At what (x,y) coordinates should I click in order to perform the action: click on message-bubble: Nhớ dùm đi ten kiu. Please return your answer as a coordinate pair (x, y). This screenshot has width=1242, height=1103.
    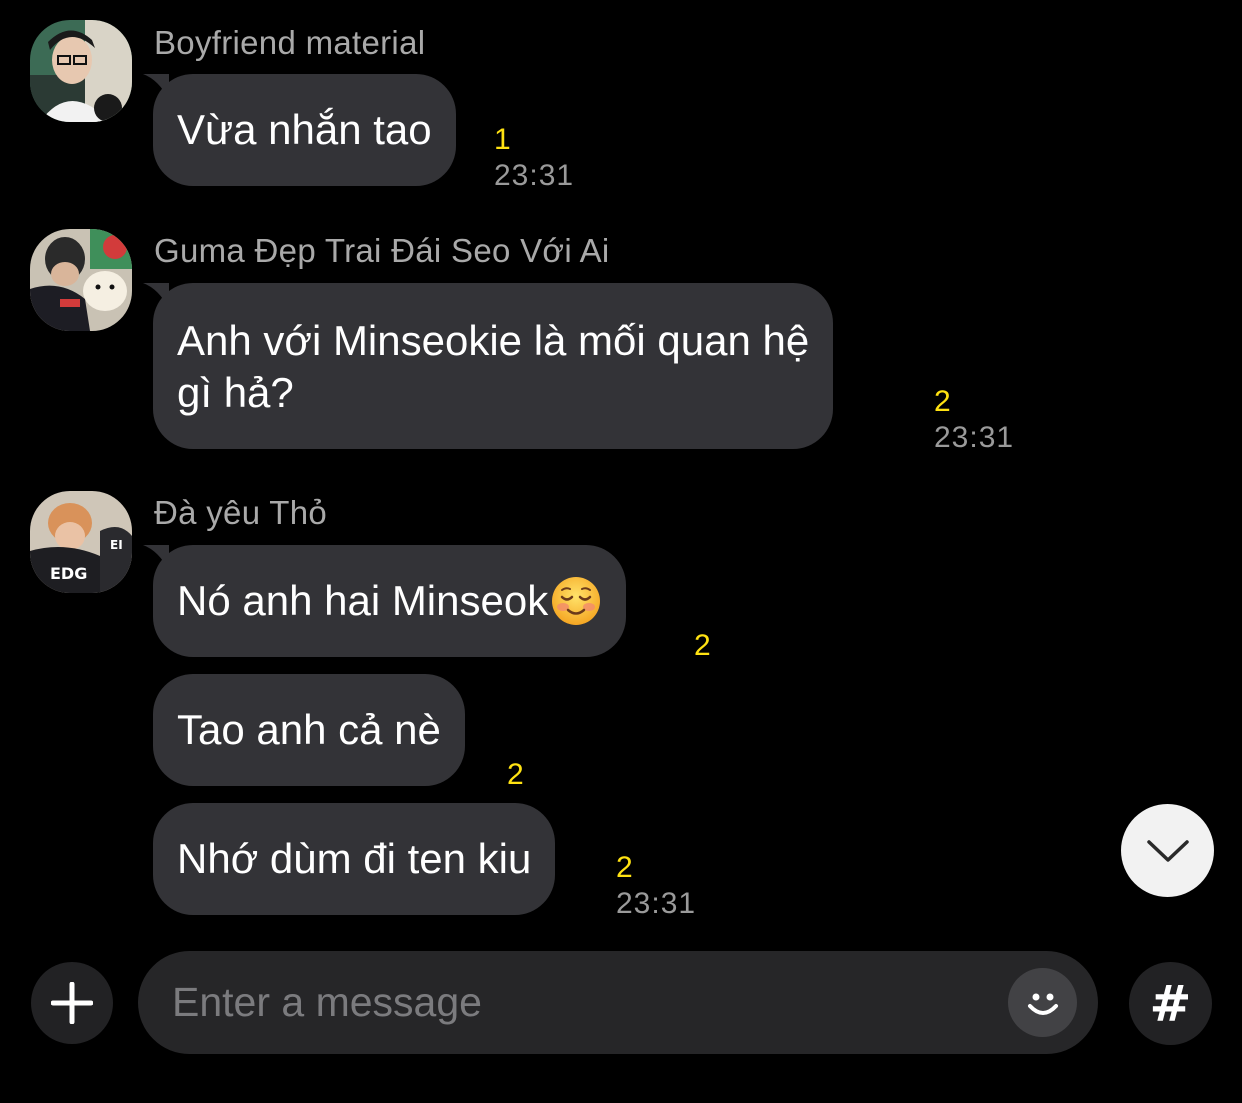
    Looking at the image, I should click on (354, 859).